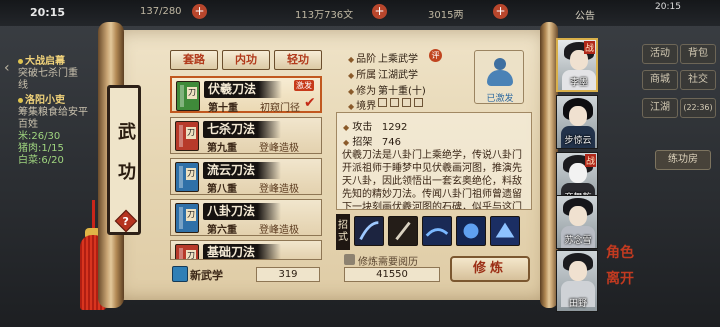  I want to click on tab-routines: 套路, so click(194, 60).